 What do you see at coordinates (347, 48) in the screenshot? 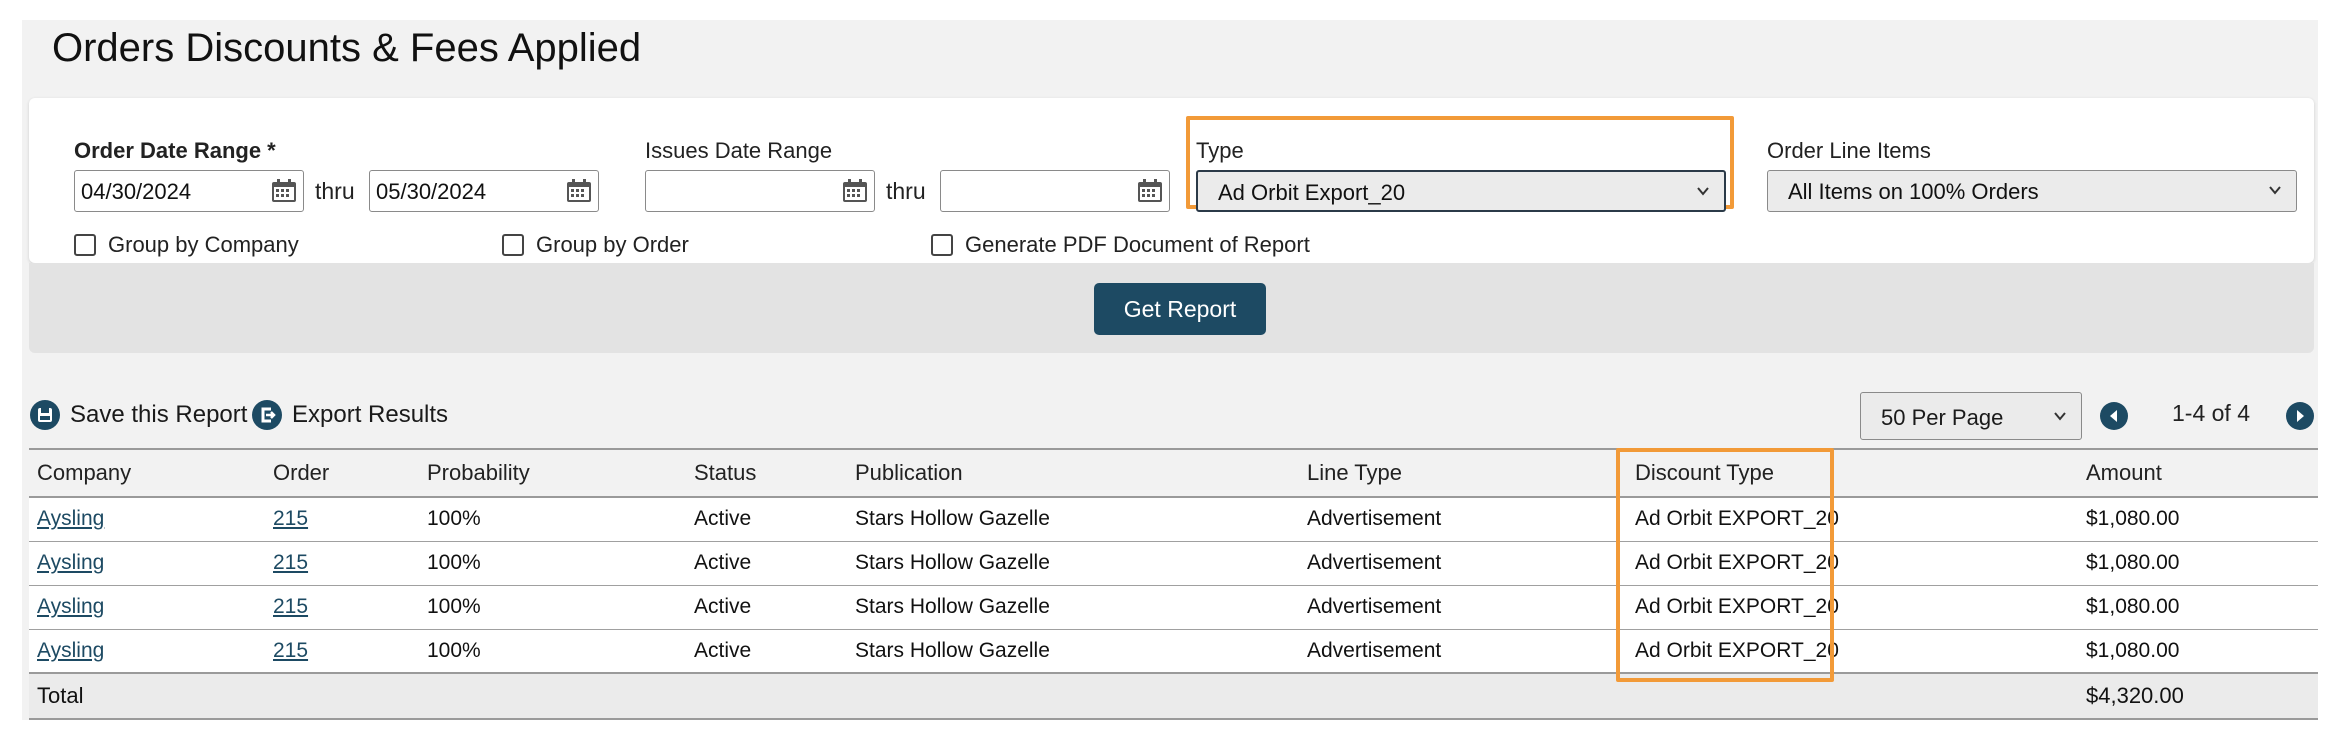
I see `page-title: Orders Discounts & Fees Applied` at bounding box center [347, 48].